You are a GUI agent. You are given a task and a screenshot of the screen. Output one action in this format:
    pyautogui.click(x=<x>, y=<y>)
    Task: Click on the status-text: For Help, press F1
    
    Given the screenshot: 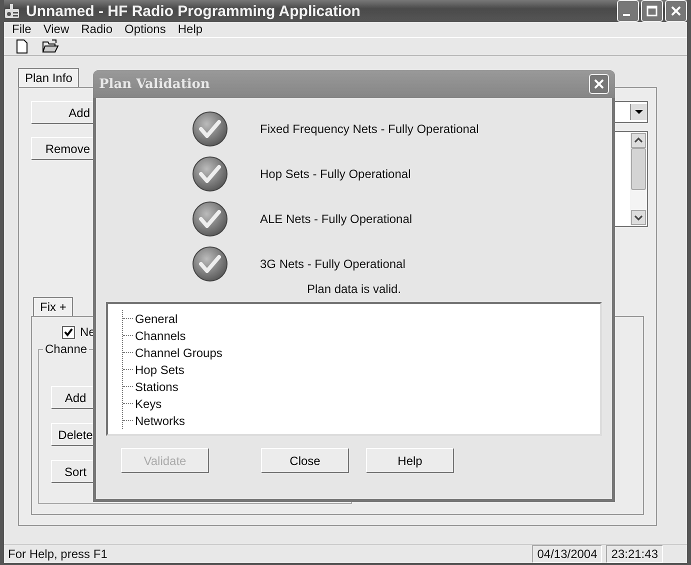 What is the action you would take?
    pyautogui.click(x=58, y=554)
    